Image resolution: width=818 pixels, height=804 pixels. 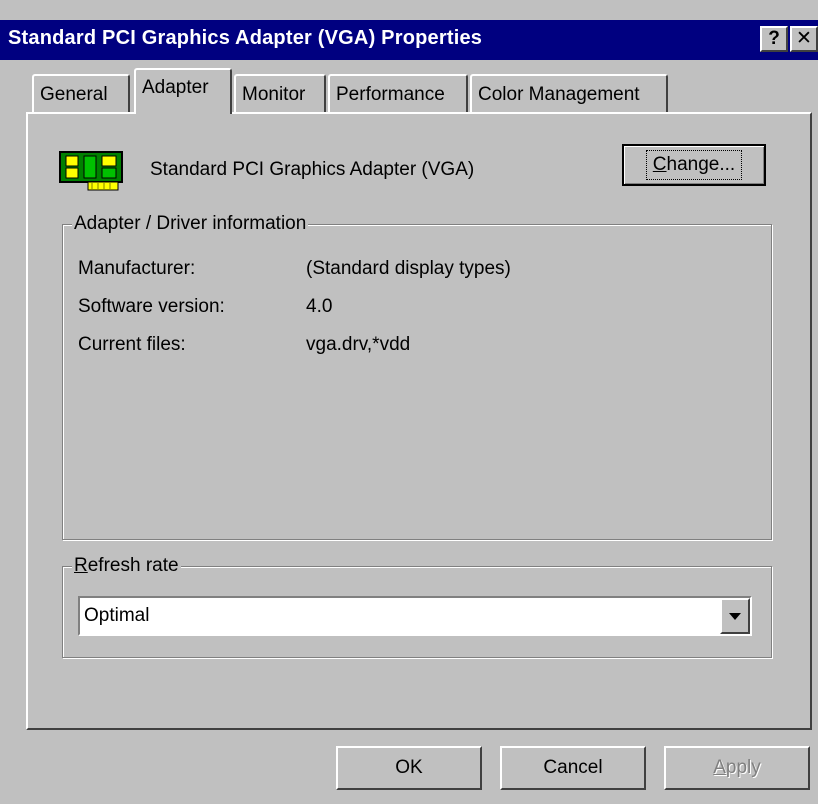 What do you see at coordinates (408, 268) in the screenshot?
I see `manufacturer-value: (Standard display types)` at bounding box center [408, 268].